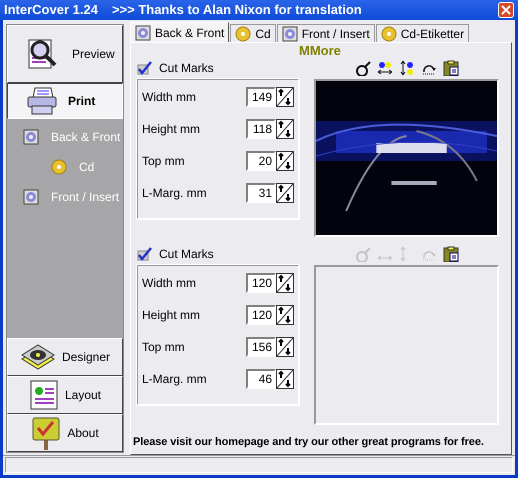  Describe the element at coordinates (261, 347) in the screenshot. I see `number-field: 156` at that location.